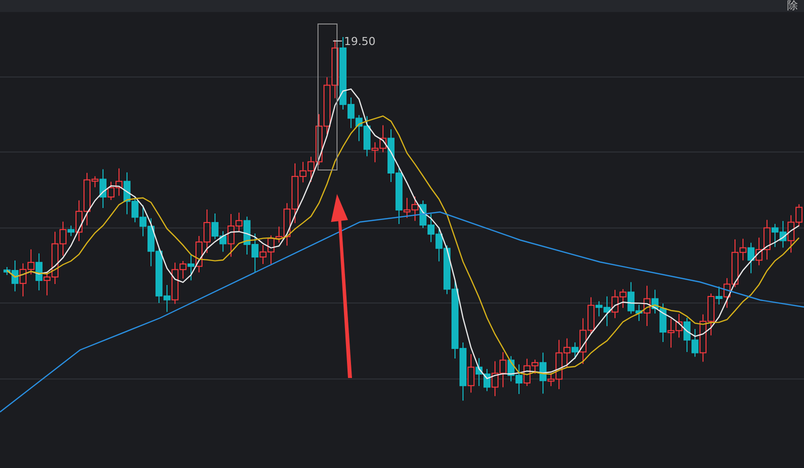 The image size is (804, 468). I want to click on header-label: 除, so click(793, 6).